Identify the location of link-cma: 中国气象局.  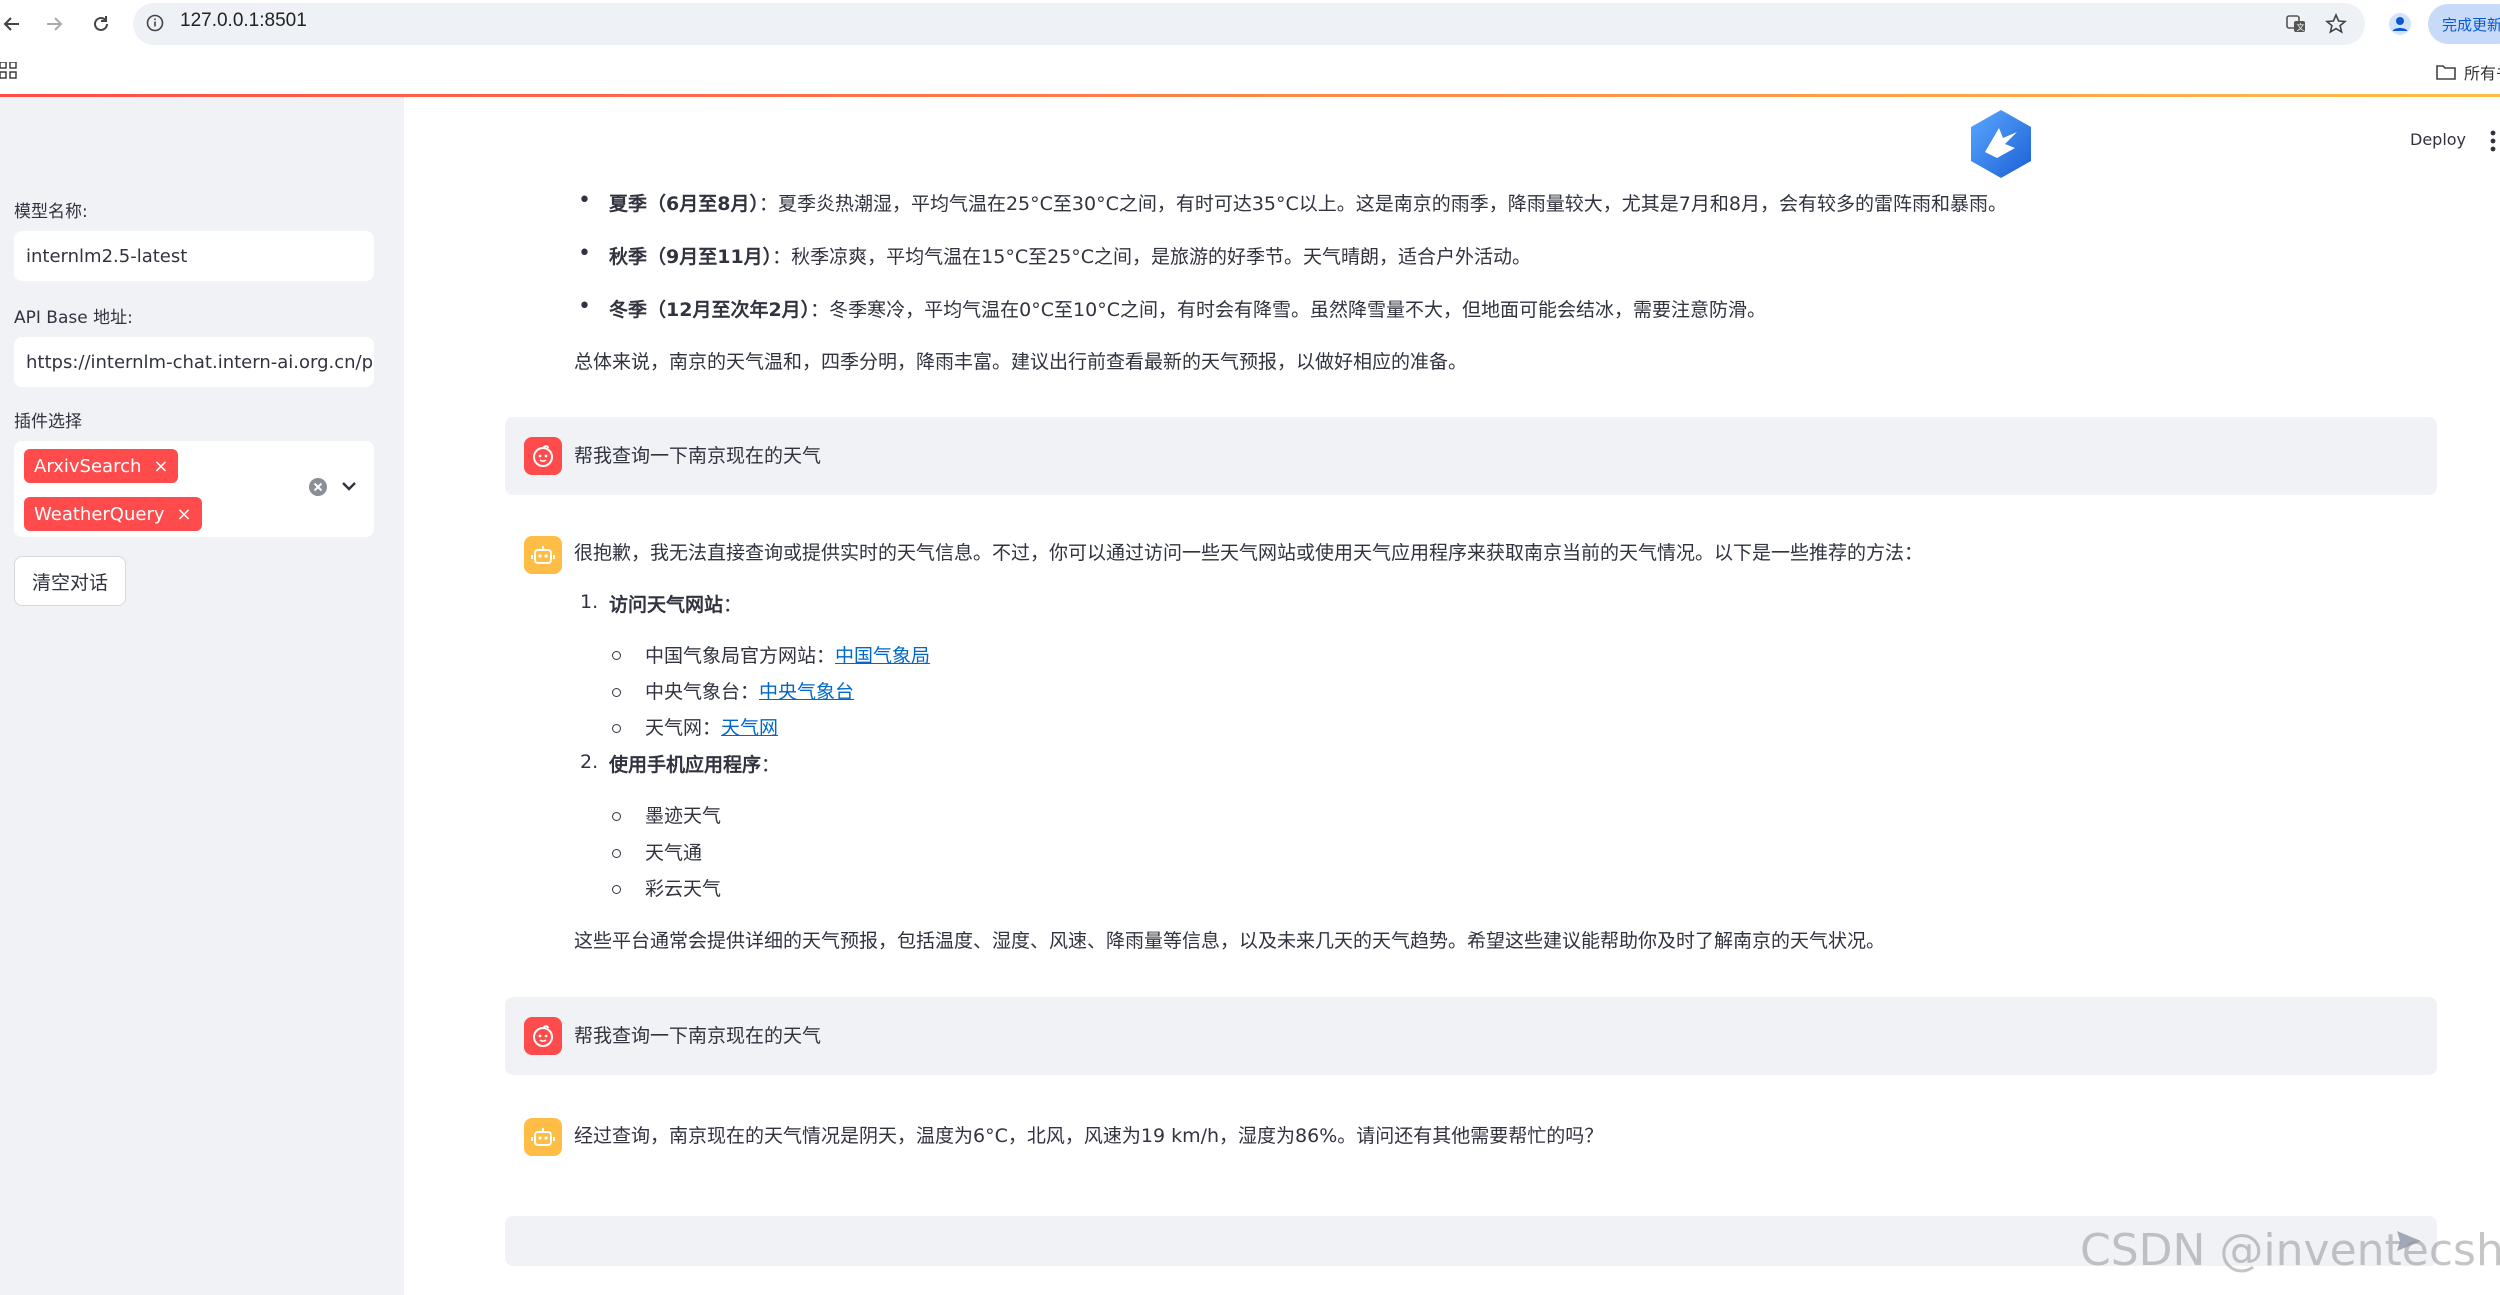
(882, 656).